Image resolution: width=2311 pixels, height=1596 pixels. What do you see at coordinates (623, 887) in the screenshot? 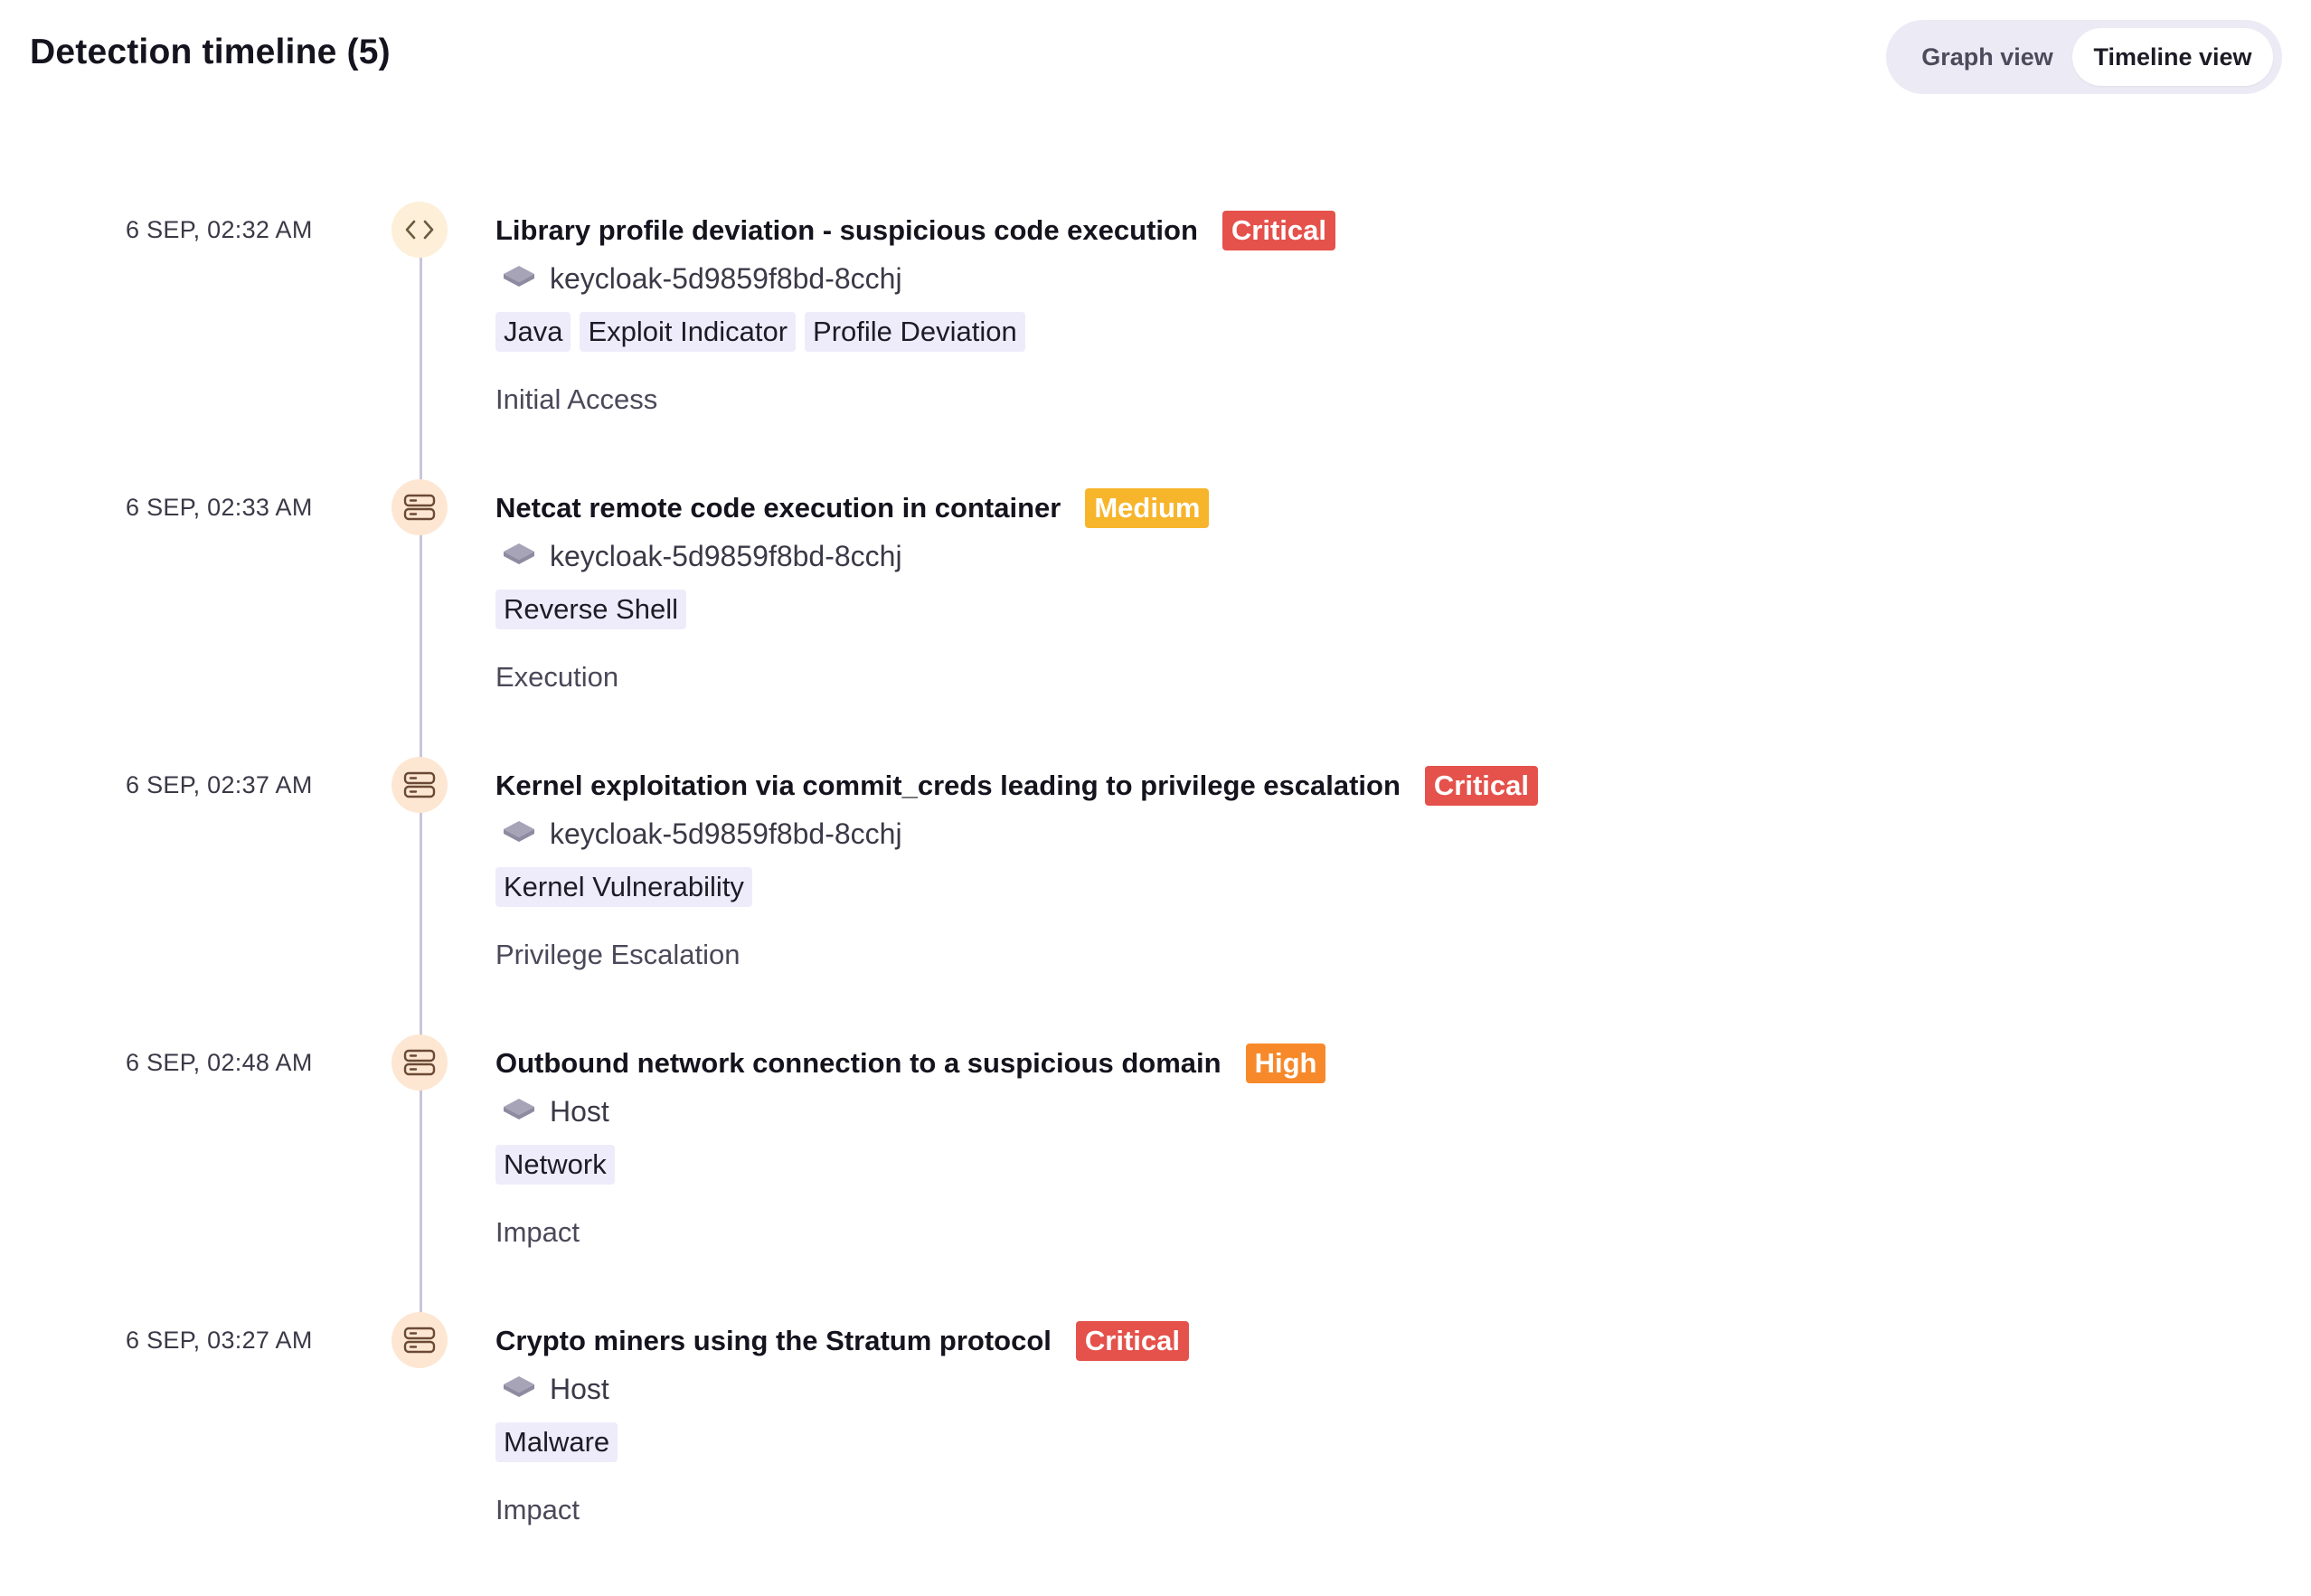
I see `tag-chip: Kernel Vulnerability` at bounding box center [623, 887].